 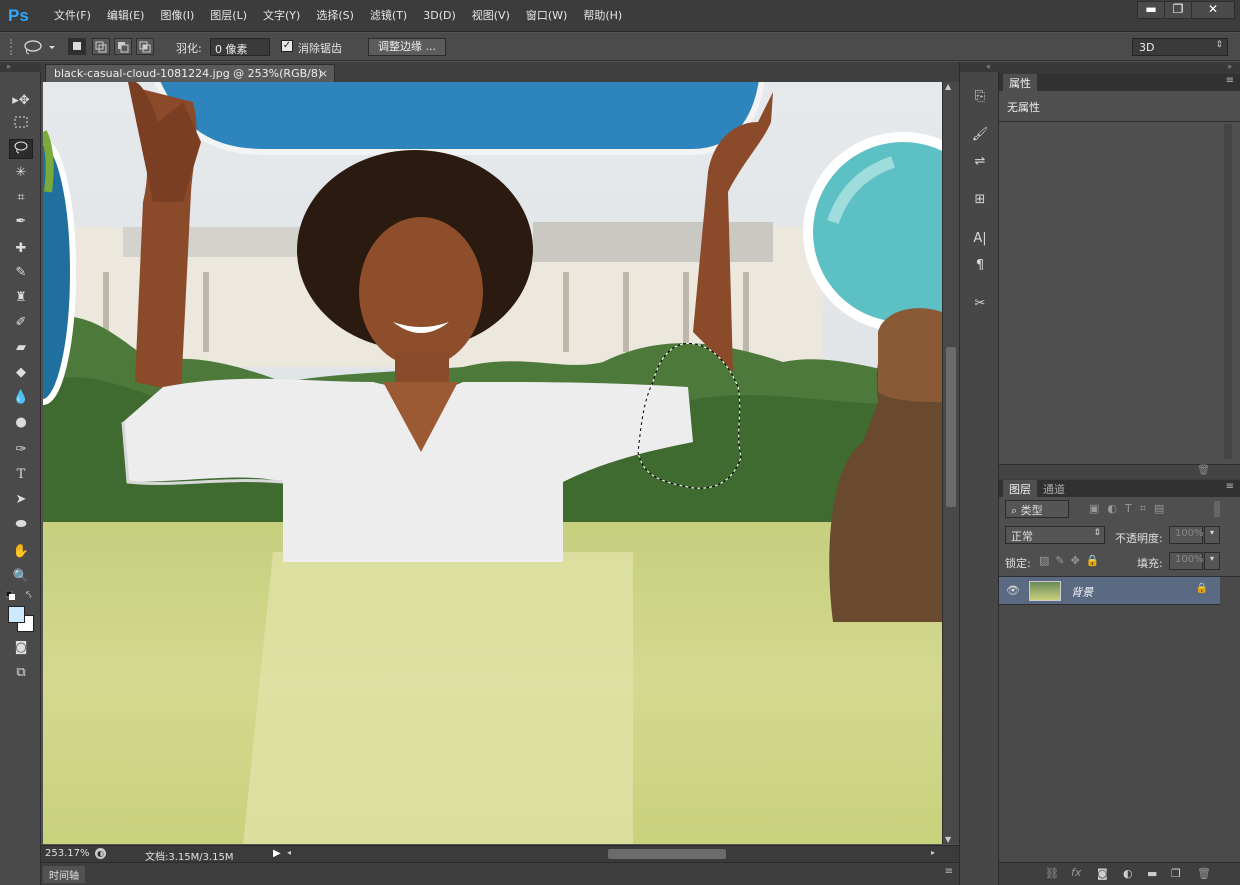 What do you see at coordinates (1178, 10) in the screenshot?
I see `restore-button: ❐` at bounding box center [1178, 10].